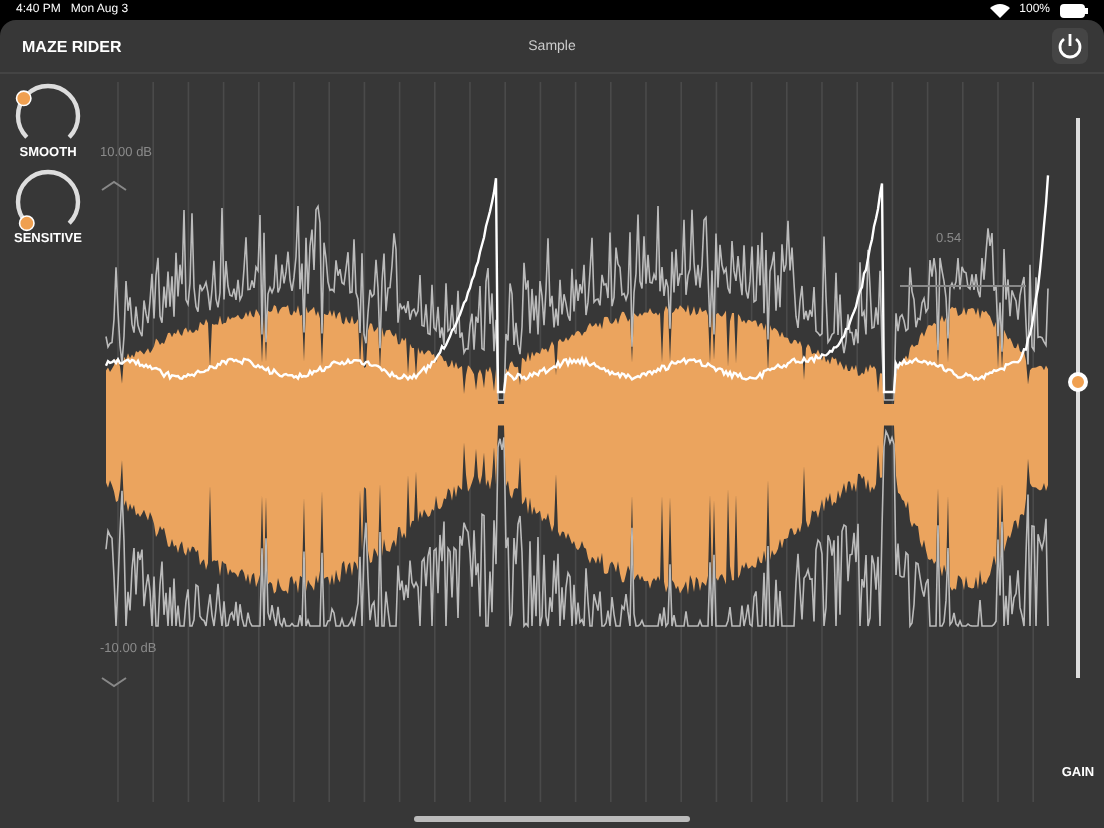  I want to click on chevron-up-icon, so click(114, 185).